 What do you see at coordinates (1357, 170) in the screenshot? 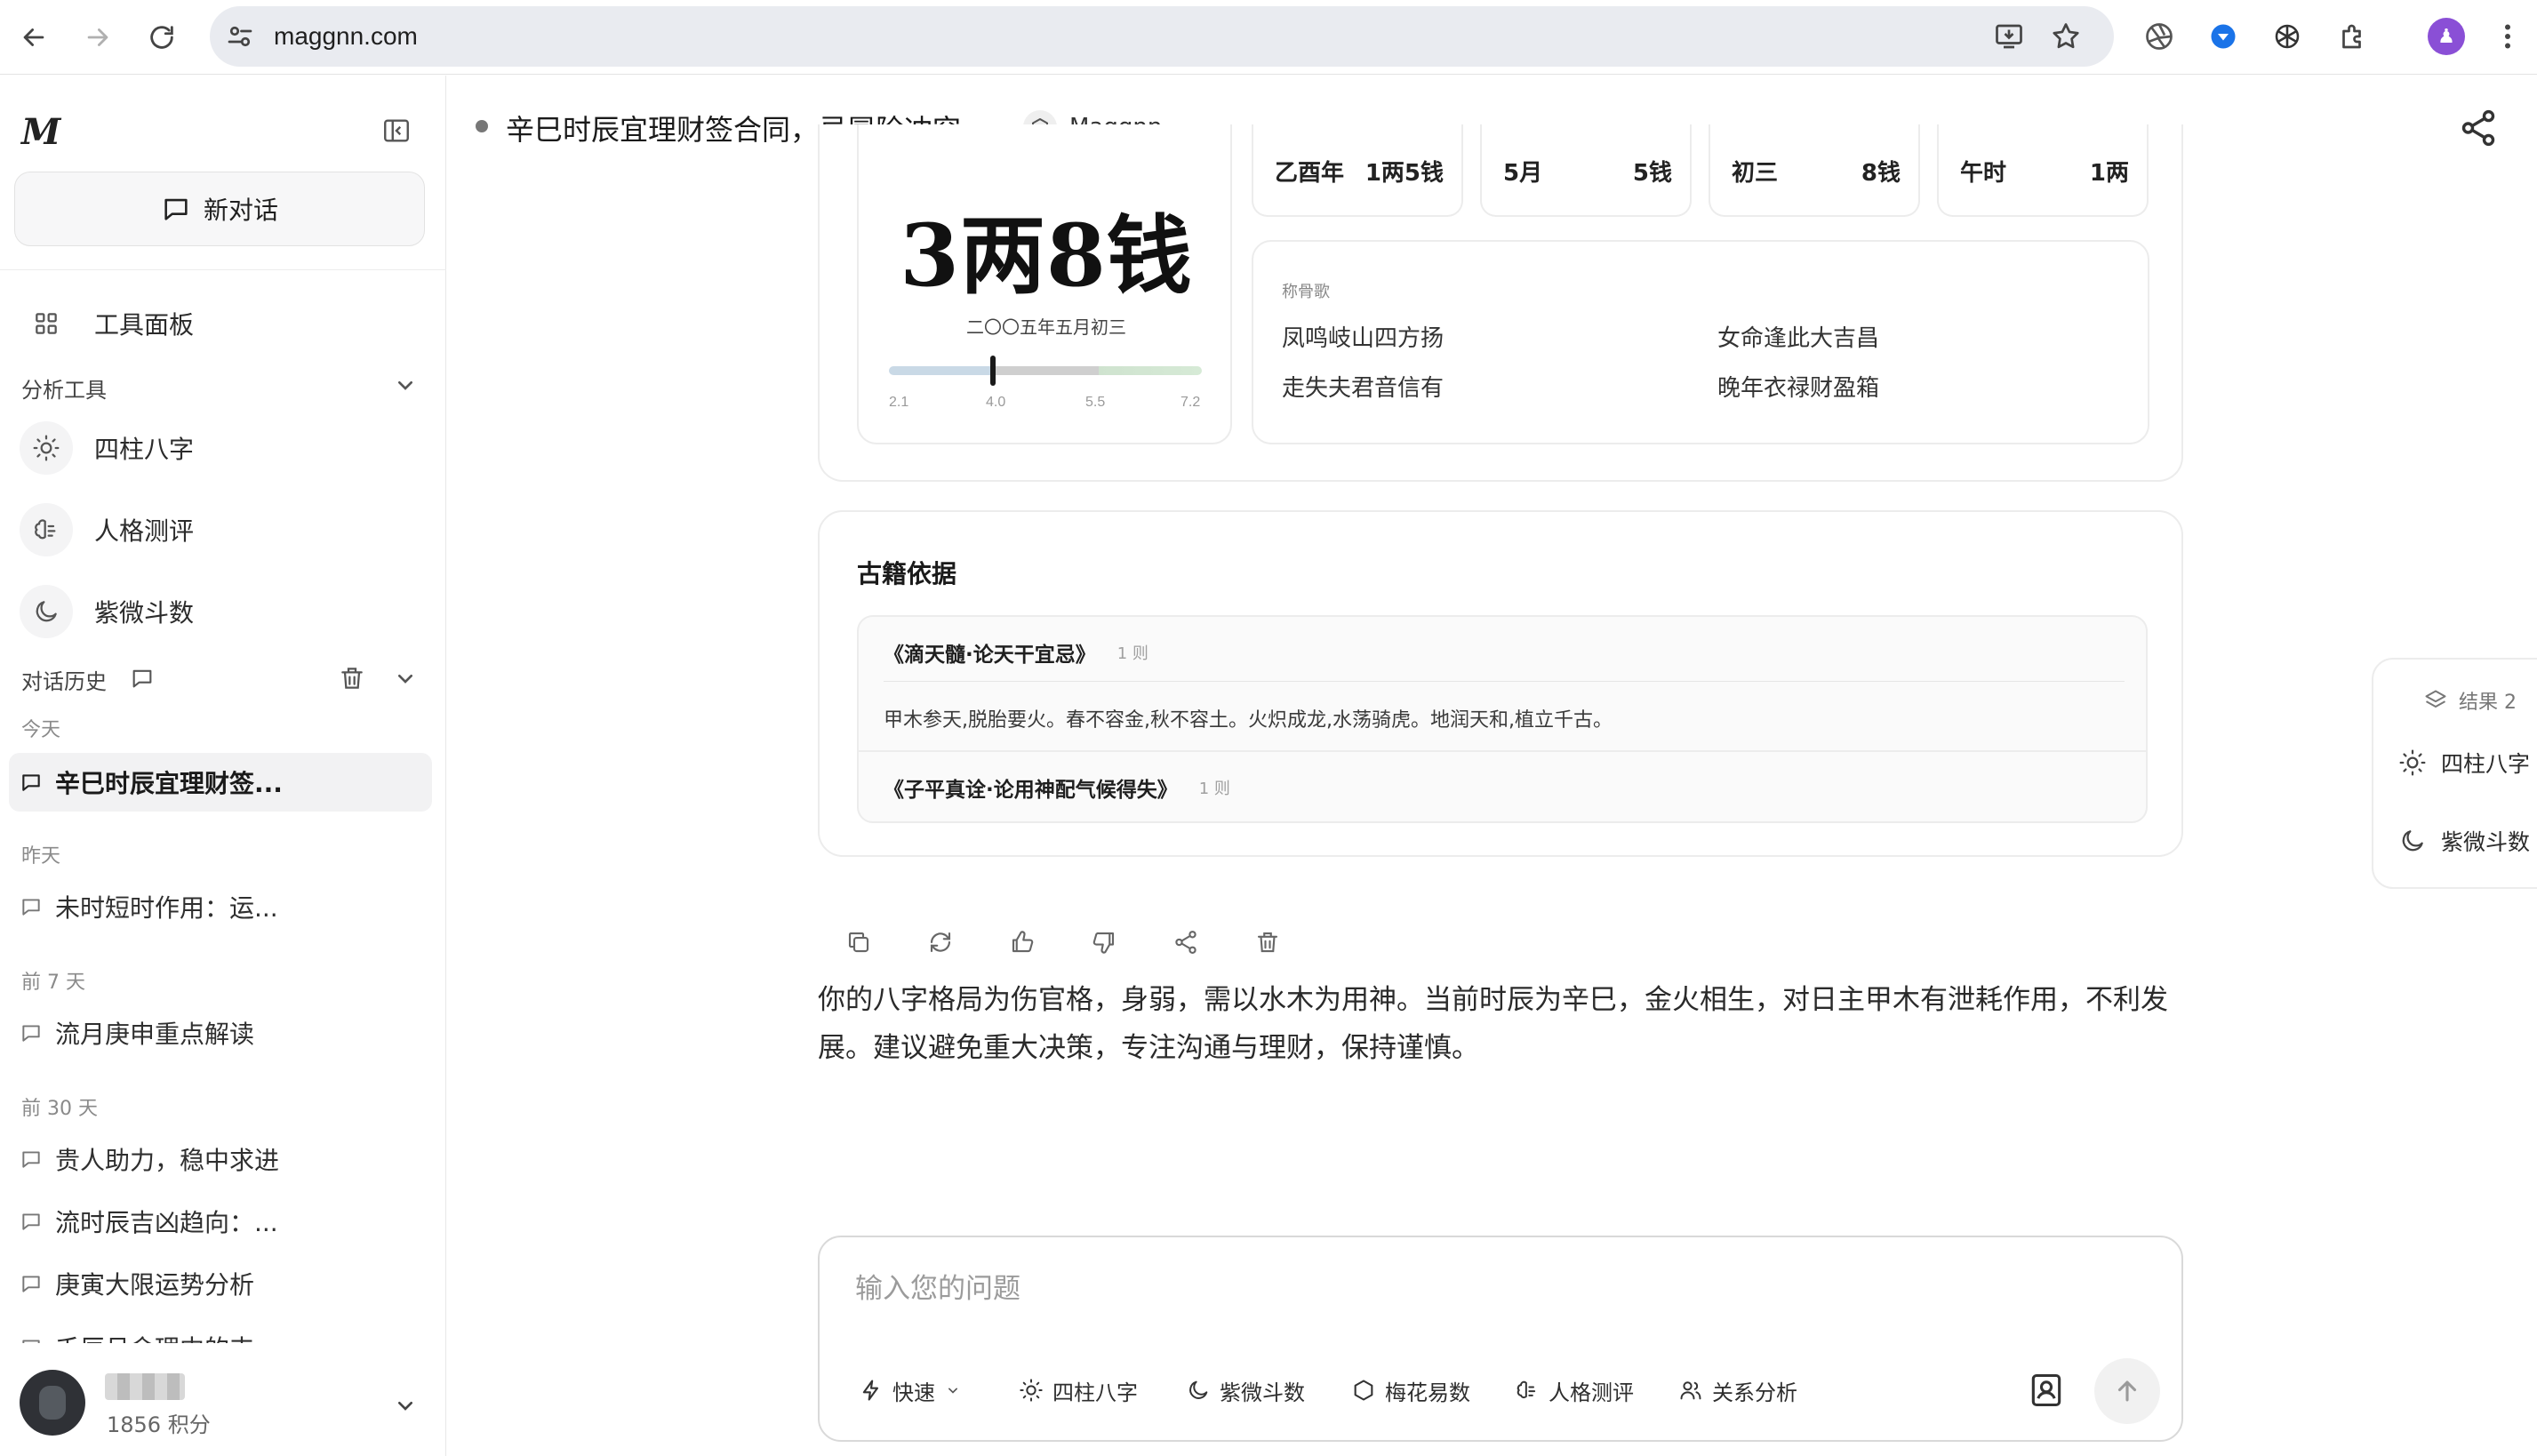
I see `pillar-year: 乙酉年 1两5钱` at bounding box center [1357, 170].